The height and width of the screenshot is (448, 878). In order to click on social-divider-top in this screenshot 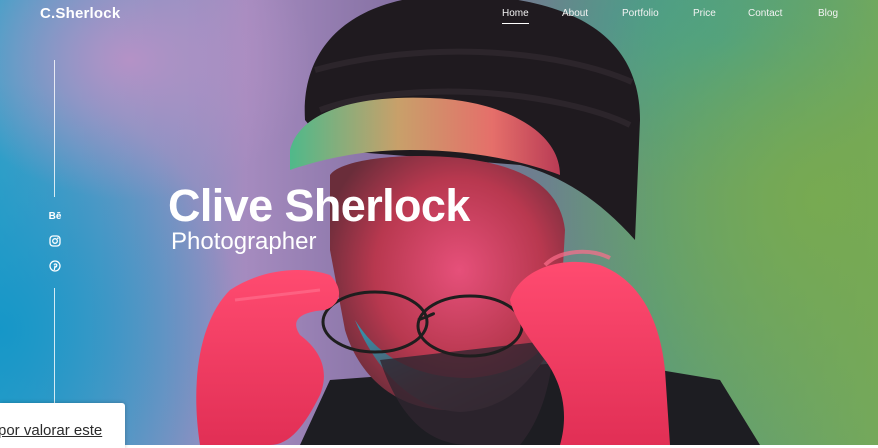, I will do `click(54, 128)`.